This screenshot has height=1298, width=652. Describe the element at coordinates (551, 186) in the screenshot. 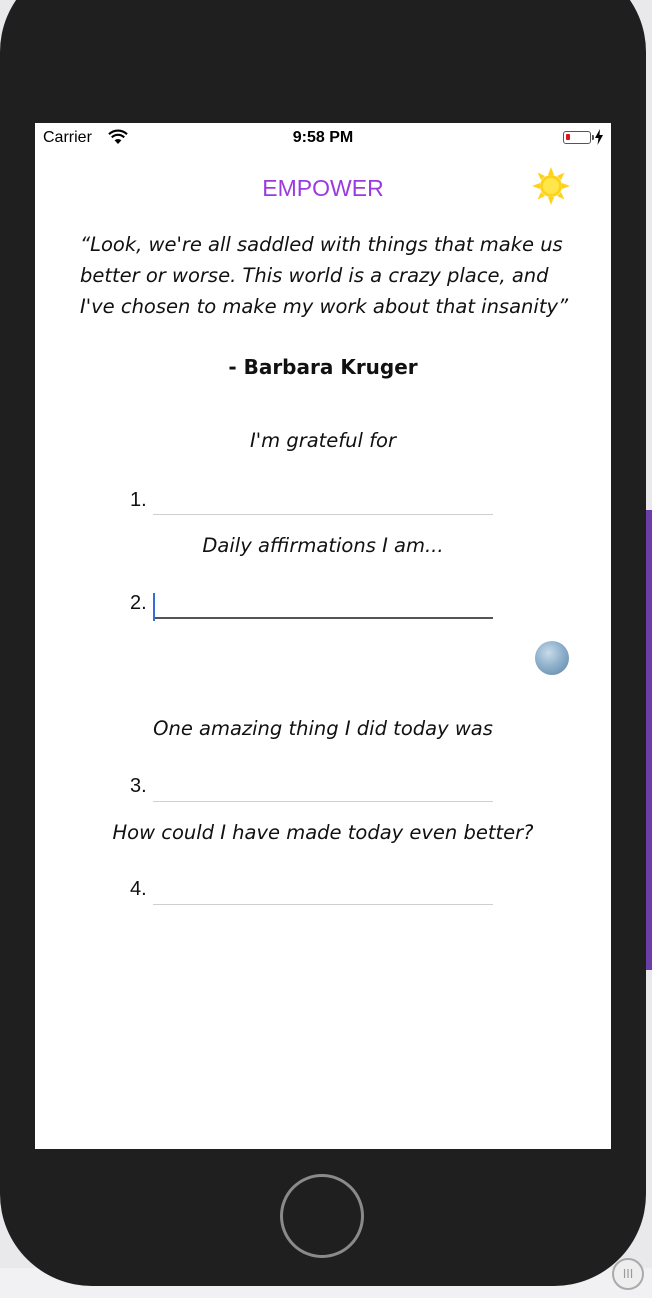

I see `sun-icon` at that location.